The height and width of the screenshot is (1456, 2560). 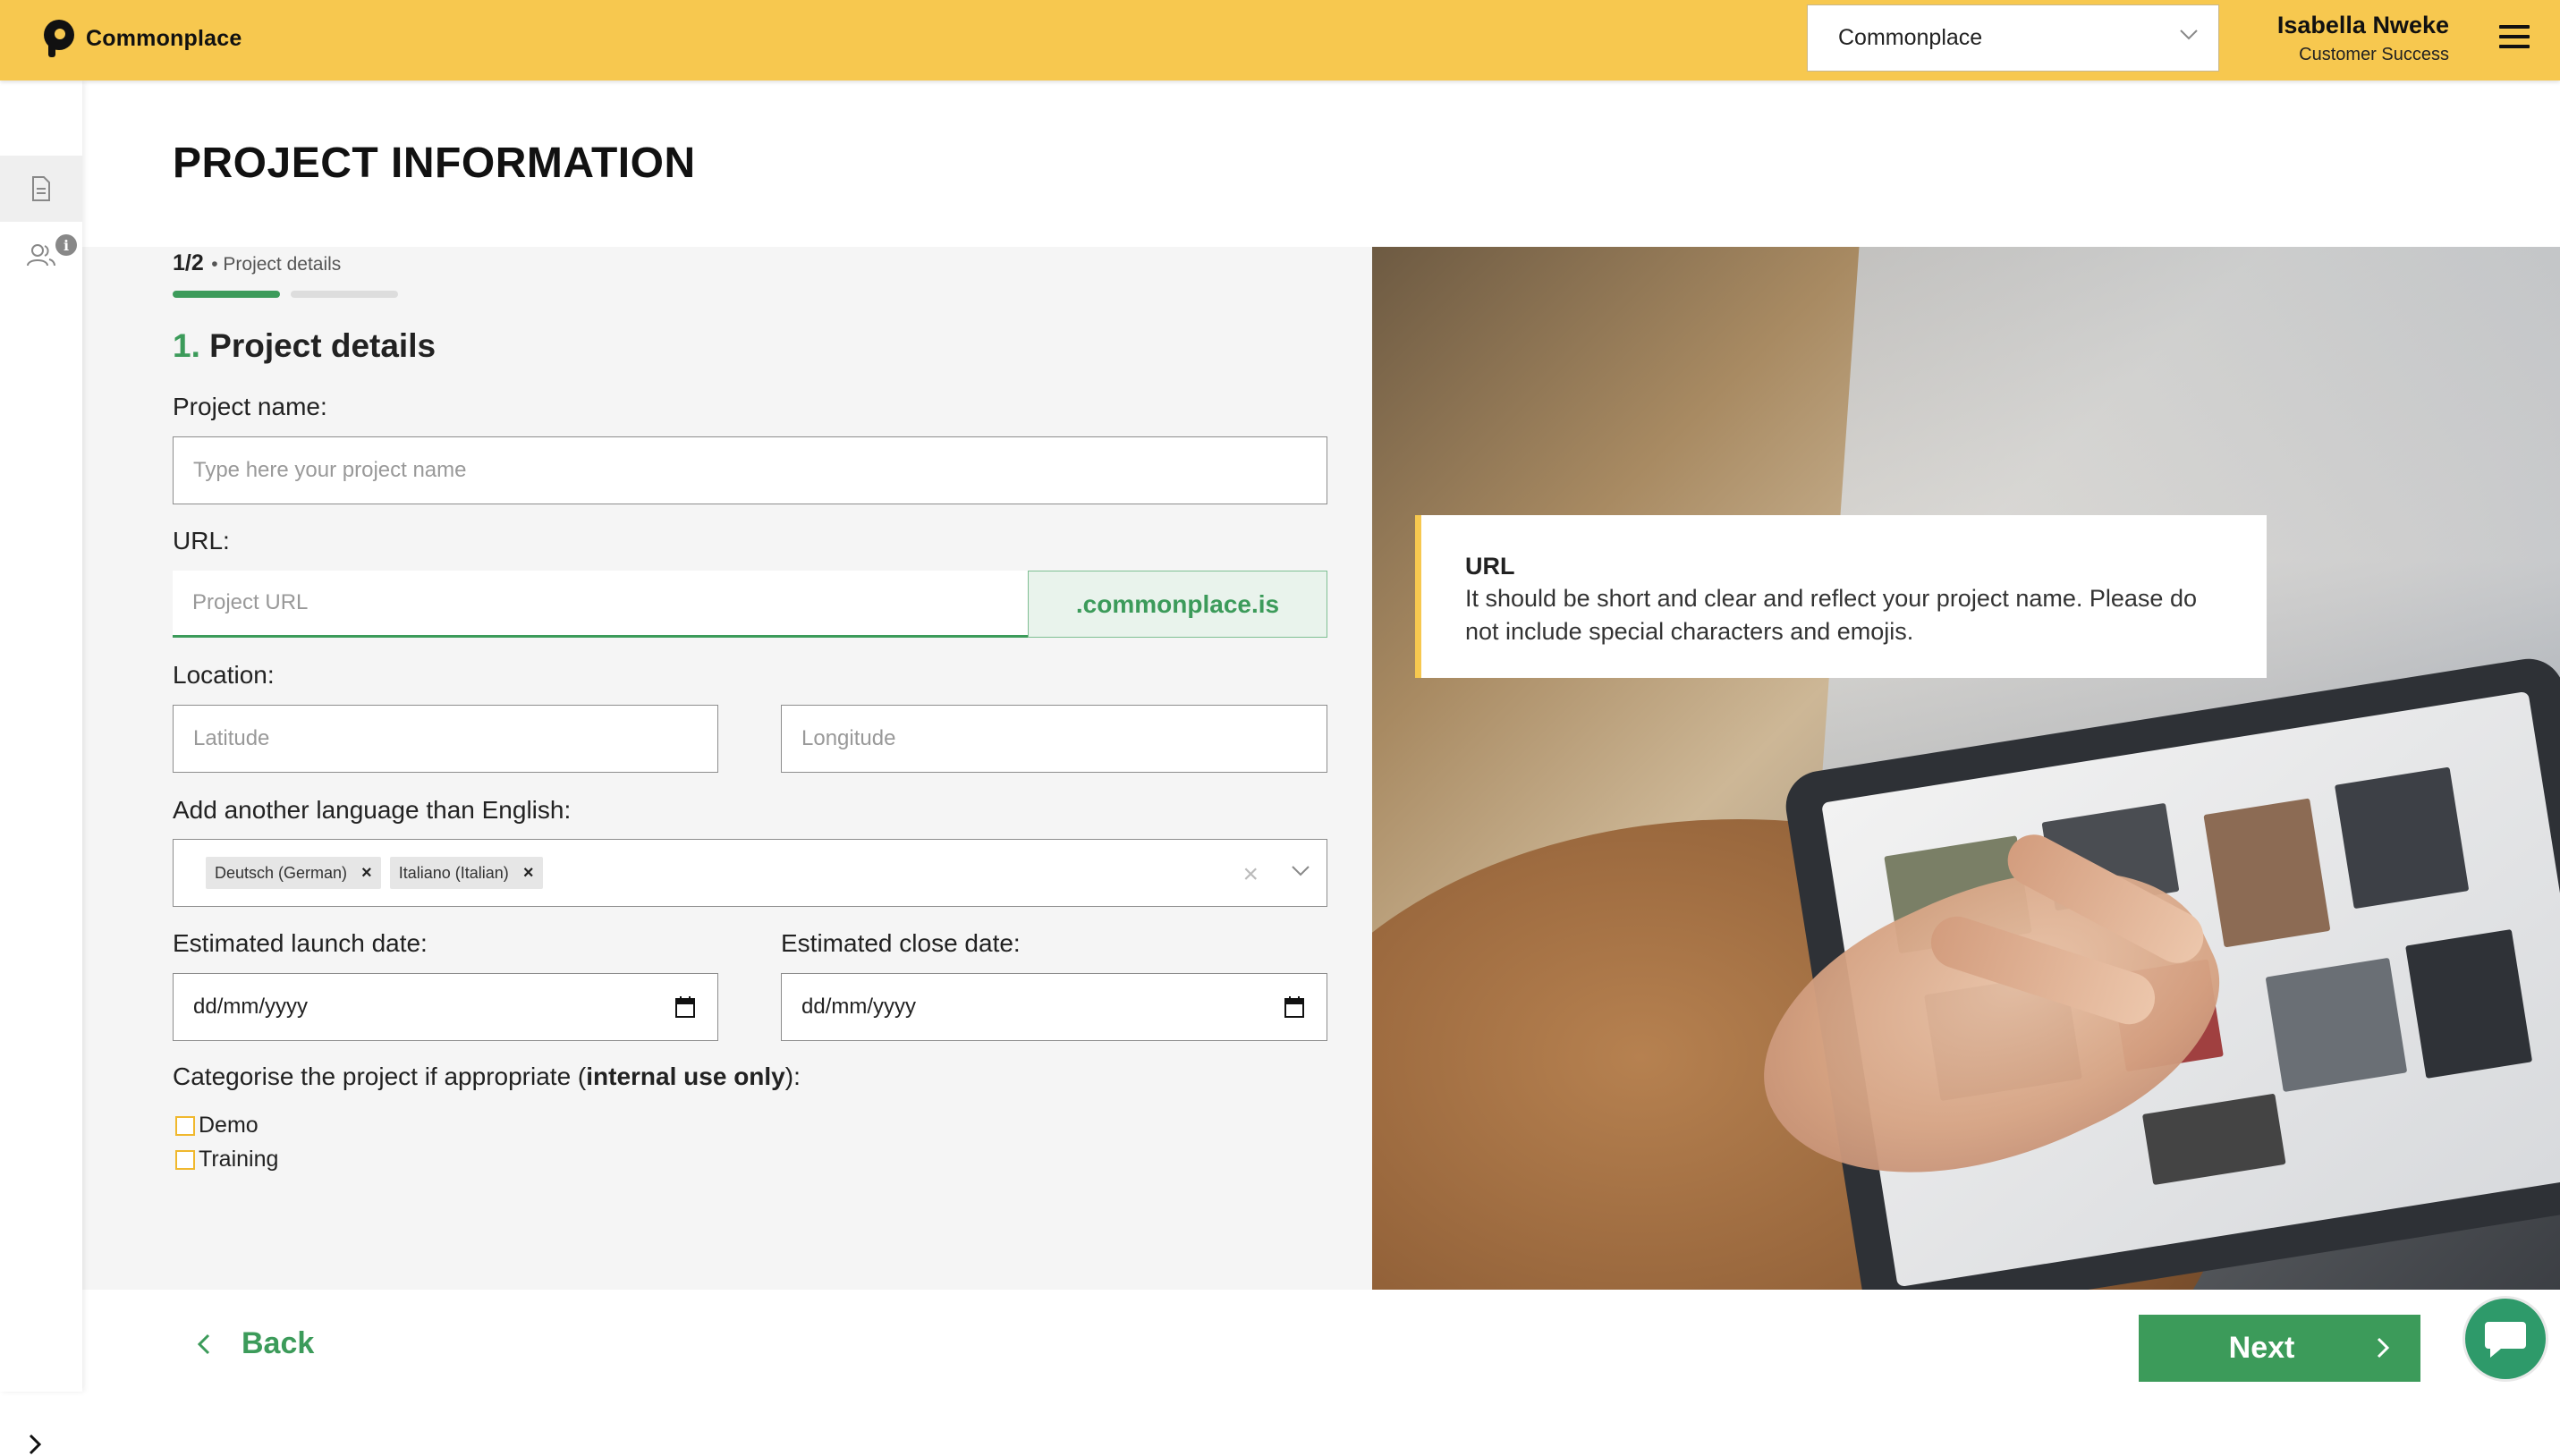 I want to click on organization-select: Commonplace, so click(x=2013, y=38).